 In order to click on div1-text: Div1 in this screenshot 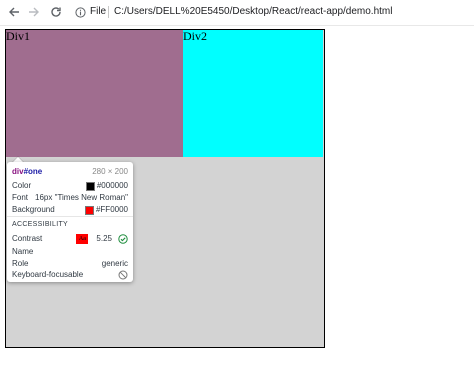, I will do `click(18, 36)`.